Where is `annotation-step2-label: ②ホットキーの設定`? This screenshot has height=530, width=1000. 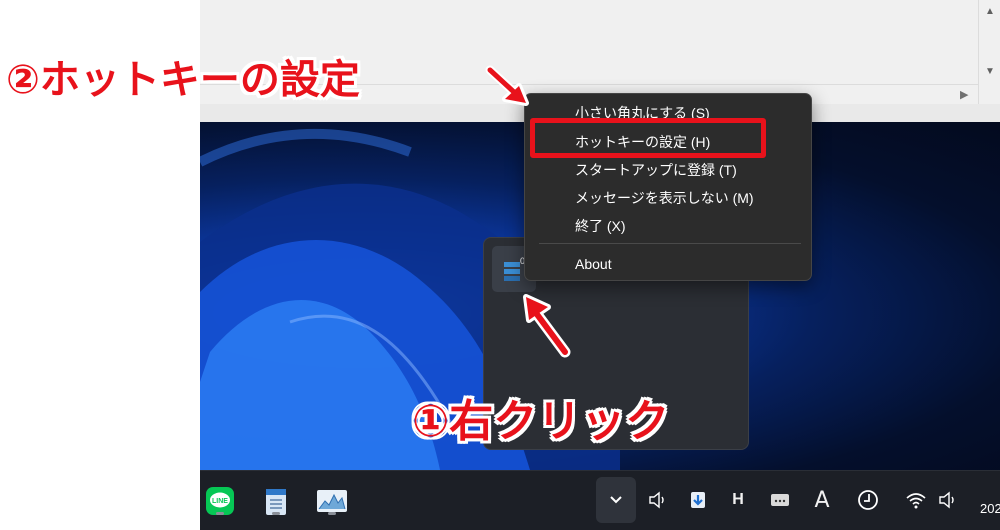
annotation-step2-label: ②ホットキーの設定 is located at coordinates (183, 80).